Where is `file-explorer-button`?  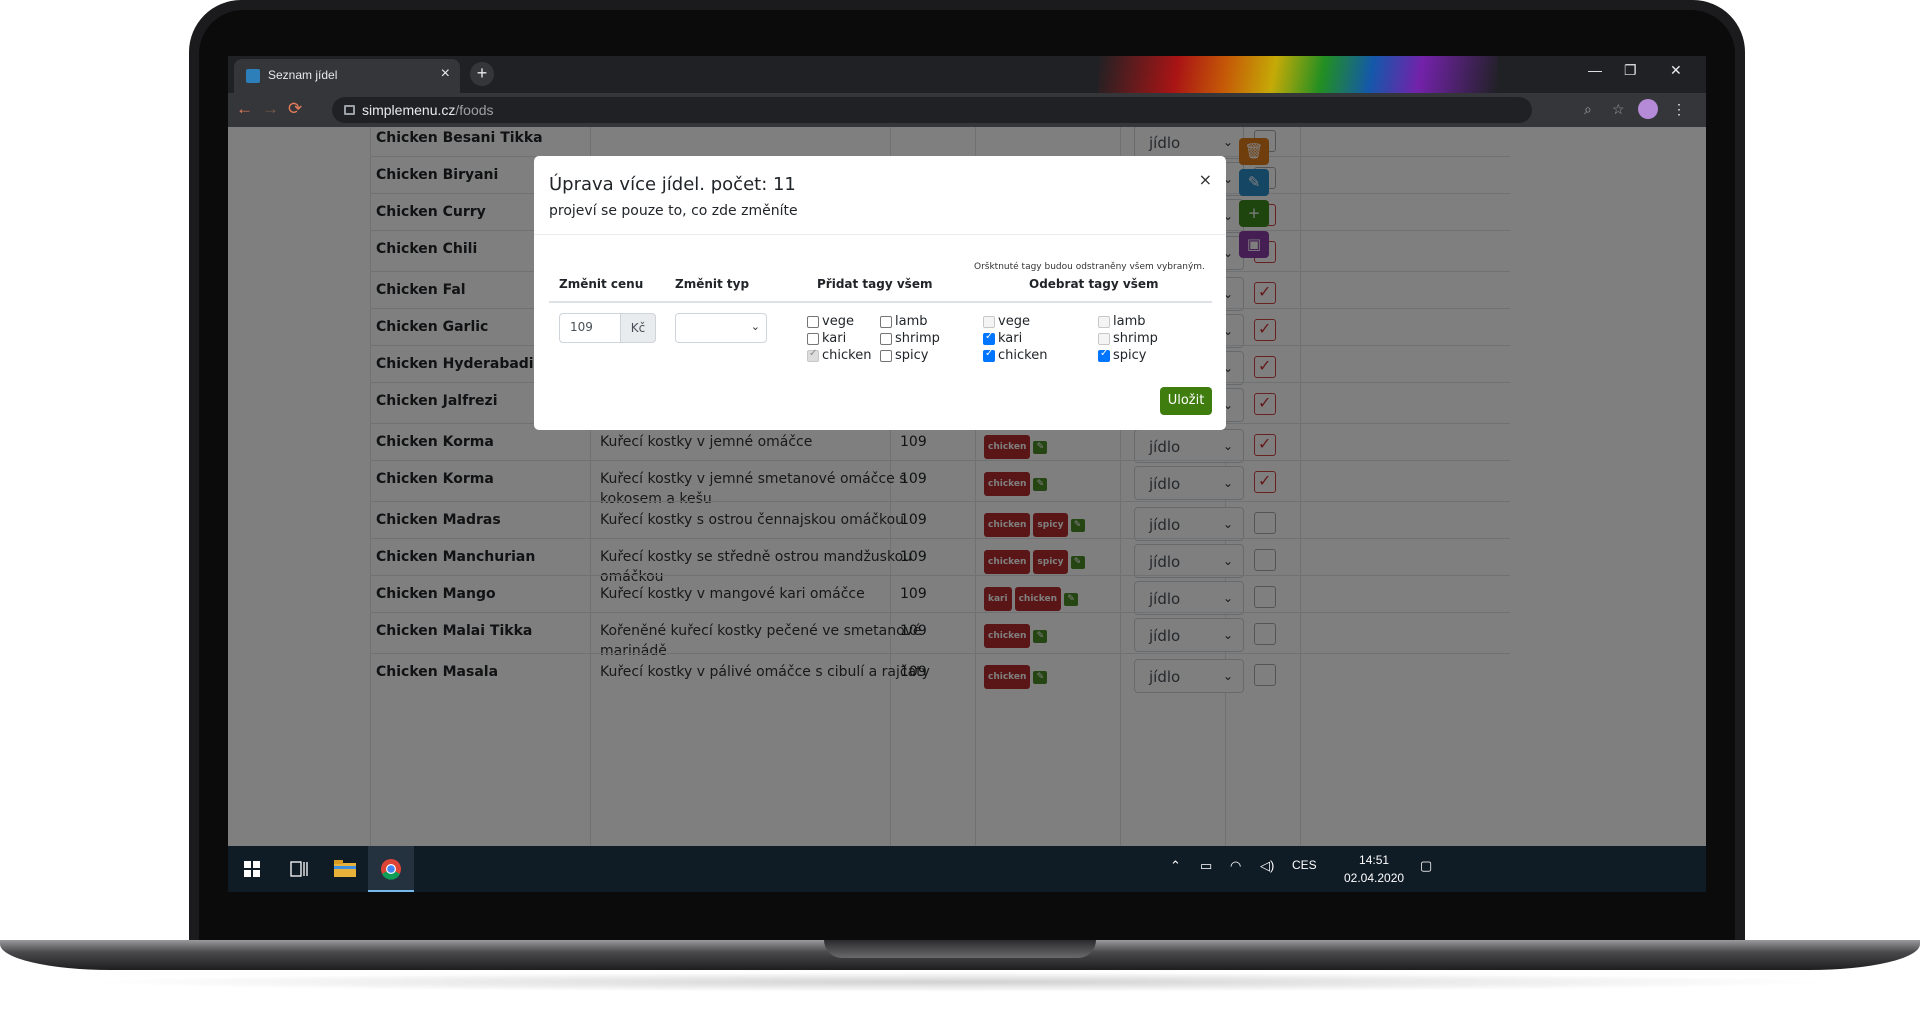
file-explorer-button is located at coordinates (345, 869).